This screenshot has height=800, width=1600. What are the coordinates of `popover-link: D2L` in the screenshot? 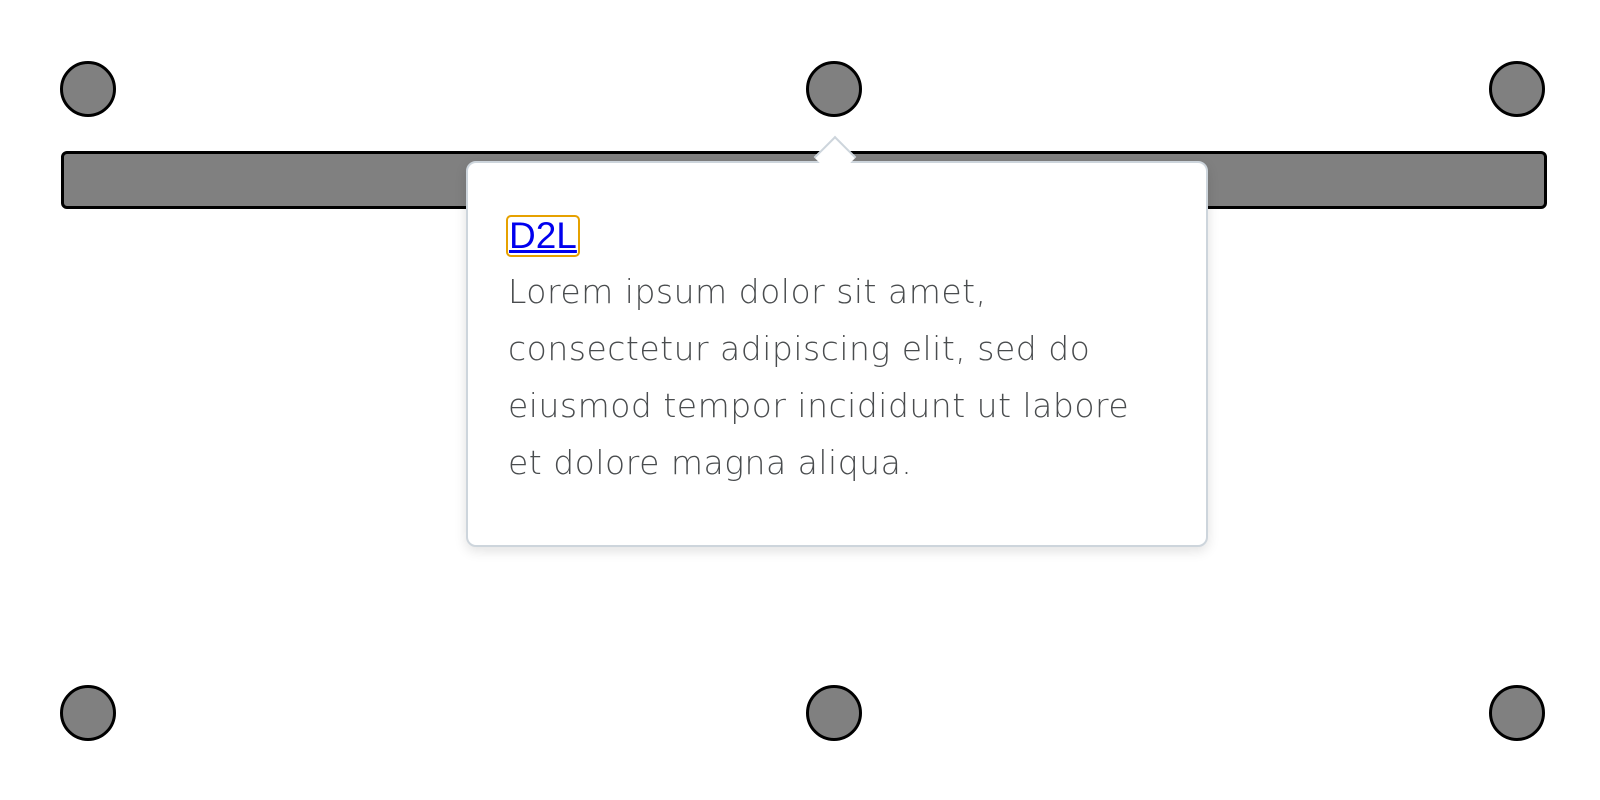 It's located at (543, 236).